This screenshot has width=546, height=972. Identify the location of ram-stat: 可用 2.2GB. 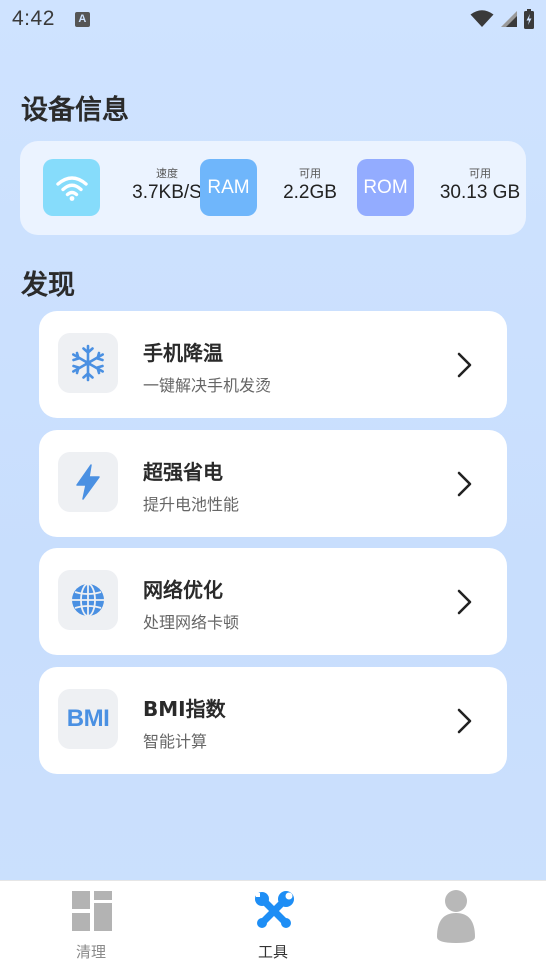
(310, 186).